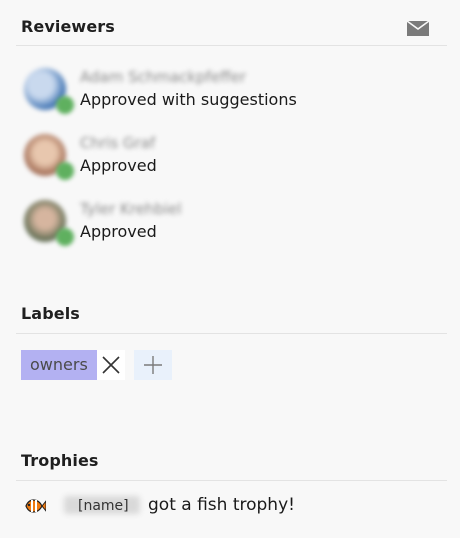 This screenshot has height=538, width=460. Describe the element at coordinates (131, 209) in the screenshot. I see `reviewer-name: Tyler Krehbiel` at that location.